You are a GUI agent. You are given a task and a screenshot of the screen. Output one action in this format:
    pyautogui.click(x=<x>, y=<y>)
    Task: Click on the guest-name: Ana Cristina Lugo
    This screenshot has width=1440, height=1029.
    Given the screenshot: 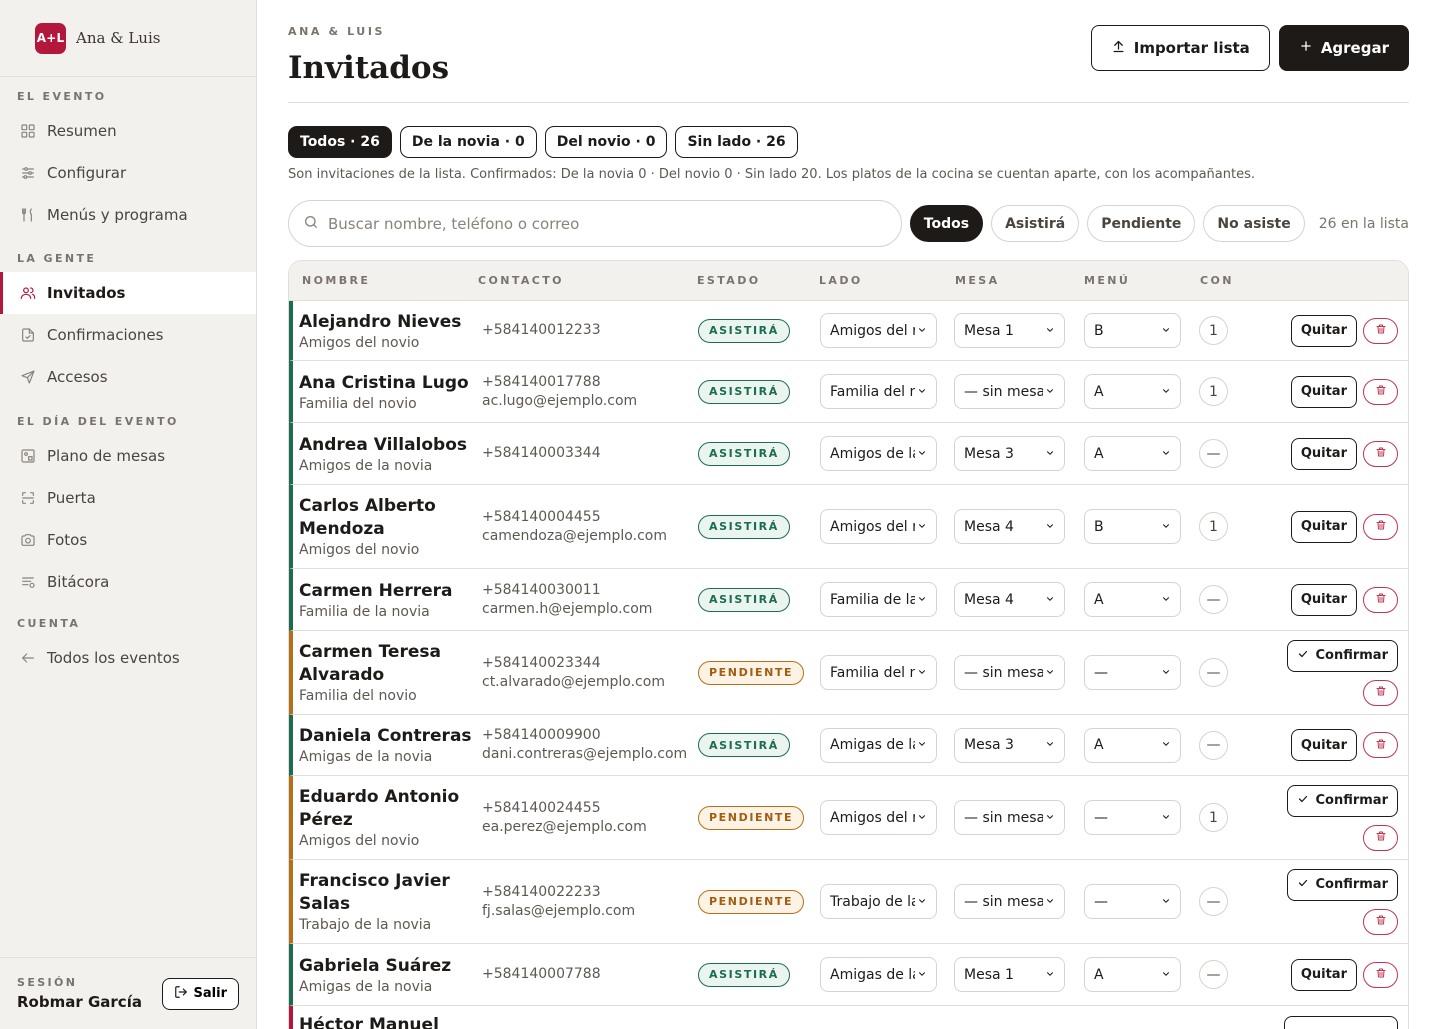 What is the action you would take?
    pyautogui.click(x=390, y=383)
    